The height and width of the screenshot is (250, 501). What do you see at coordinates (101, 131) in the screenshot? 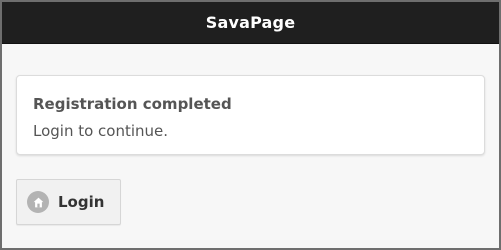
I see `registration-message-text: Login to continue.` at bounding box center [101, 131].